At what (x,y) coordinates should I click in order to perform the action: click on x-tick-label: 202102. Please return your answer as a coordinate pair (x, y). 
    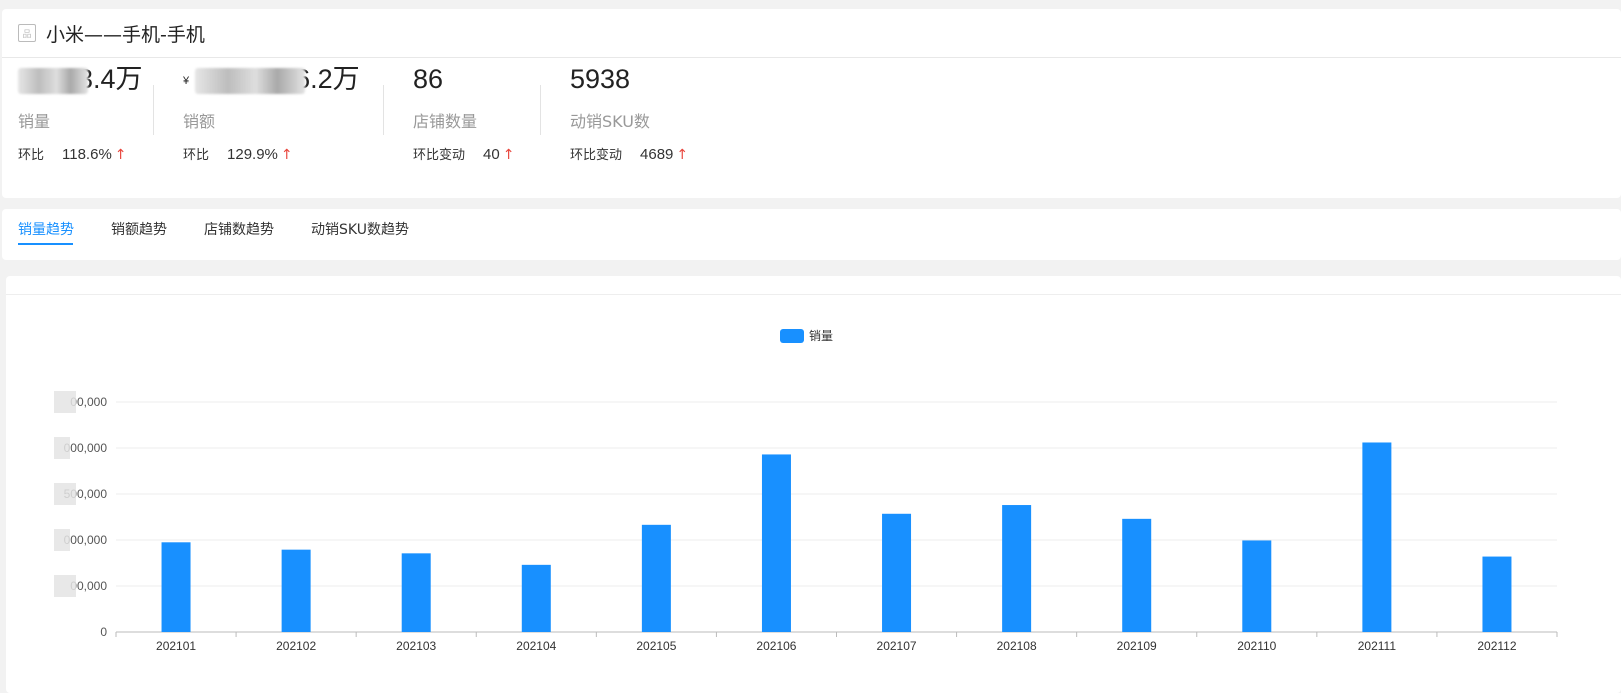
    Looking at the image, I should click on (296, 646).